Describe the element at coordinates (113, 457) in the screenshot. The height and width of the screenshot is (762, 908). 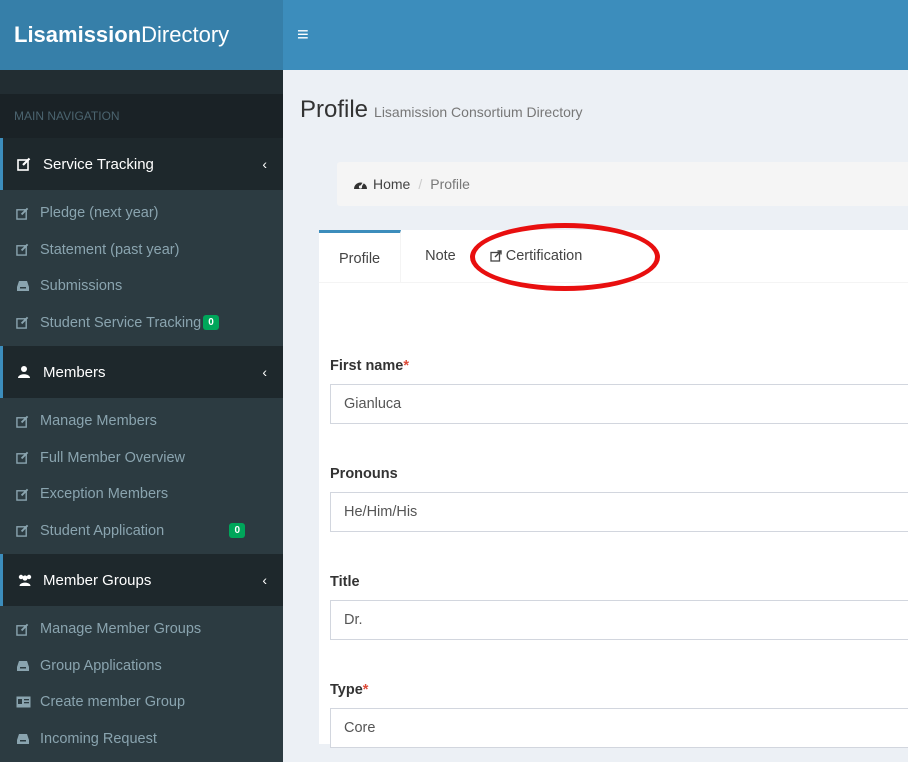
I see `menu-item-label: Full Member Overview` at that location.